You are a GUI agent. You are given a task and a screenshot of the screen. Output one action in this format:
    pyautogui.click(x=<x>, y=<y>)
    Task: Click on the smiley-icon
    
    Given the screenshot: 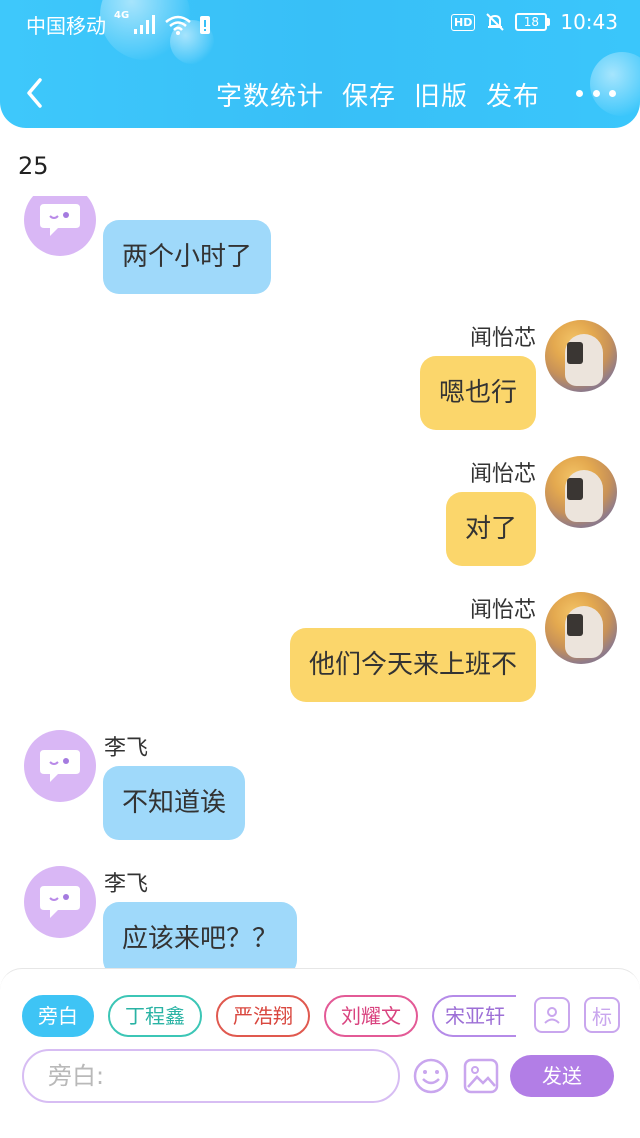 What is the action you would take?
    pyautogui.click(x=431, y=1076)
    